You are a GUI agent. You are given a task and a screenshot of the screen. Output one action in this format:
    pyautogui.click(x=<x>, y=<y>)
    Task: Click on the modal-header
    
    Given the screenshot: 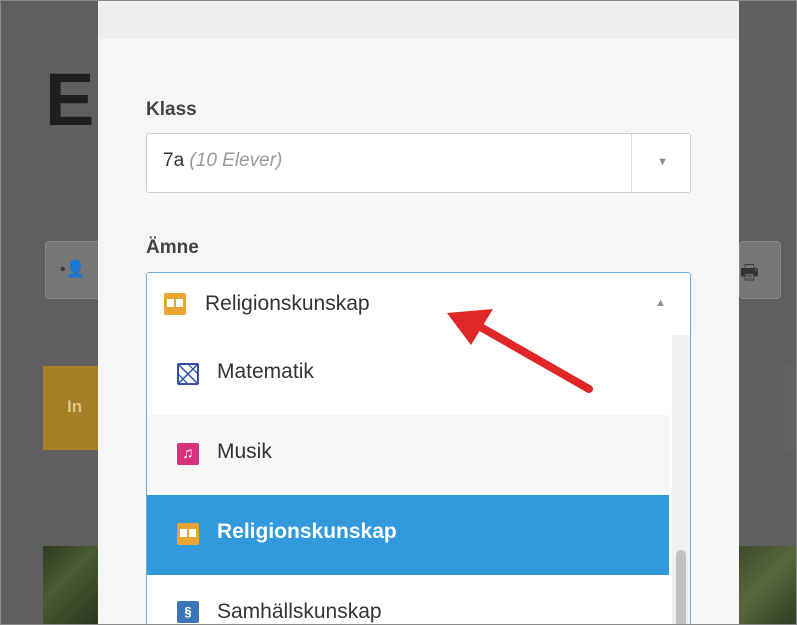 What is the action you would take?
    pyautogui.click(x=418, y=20)
    